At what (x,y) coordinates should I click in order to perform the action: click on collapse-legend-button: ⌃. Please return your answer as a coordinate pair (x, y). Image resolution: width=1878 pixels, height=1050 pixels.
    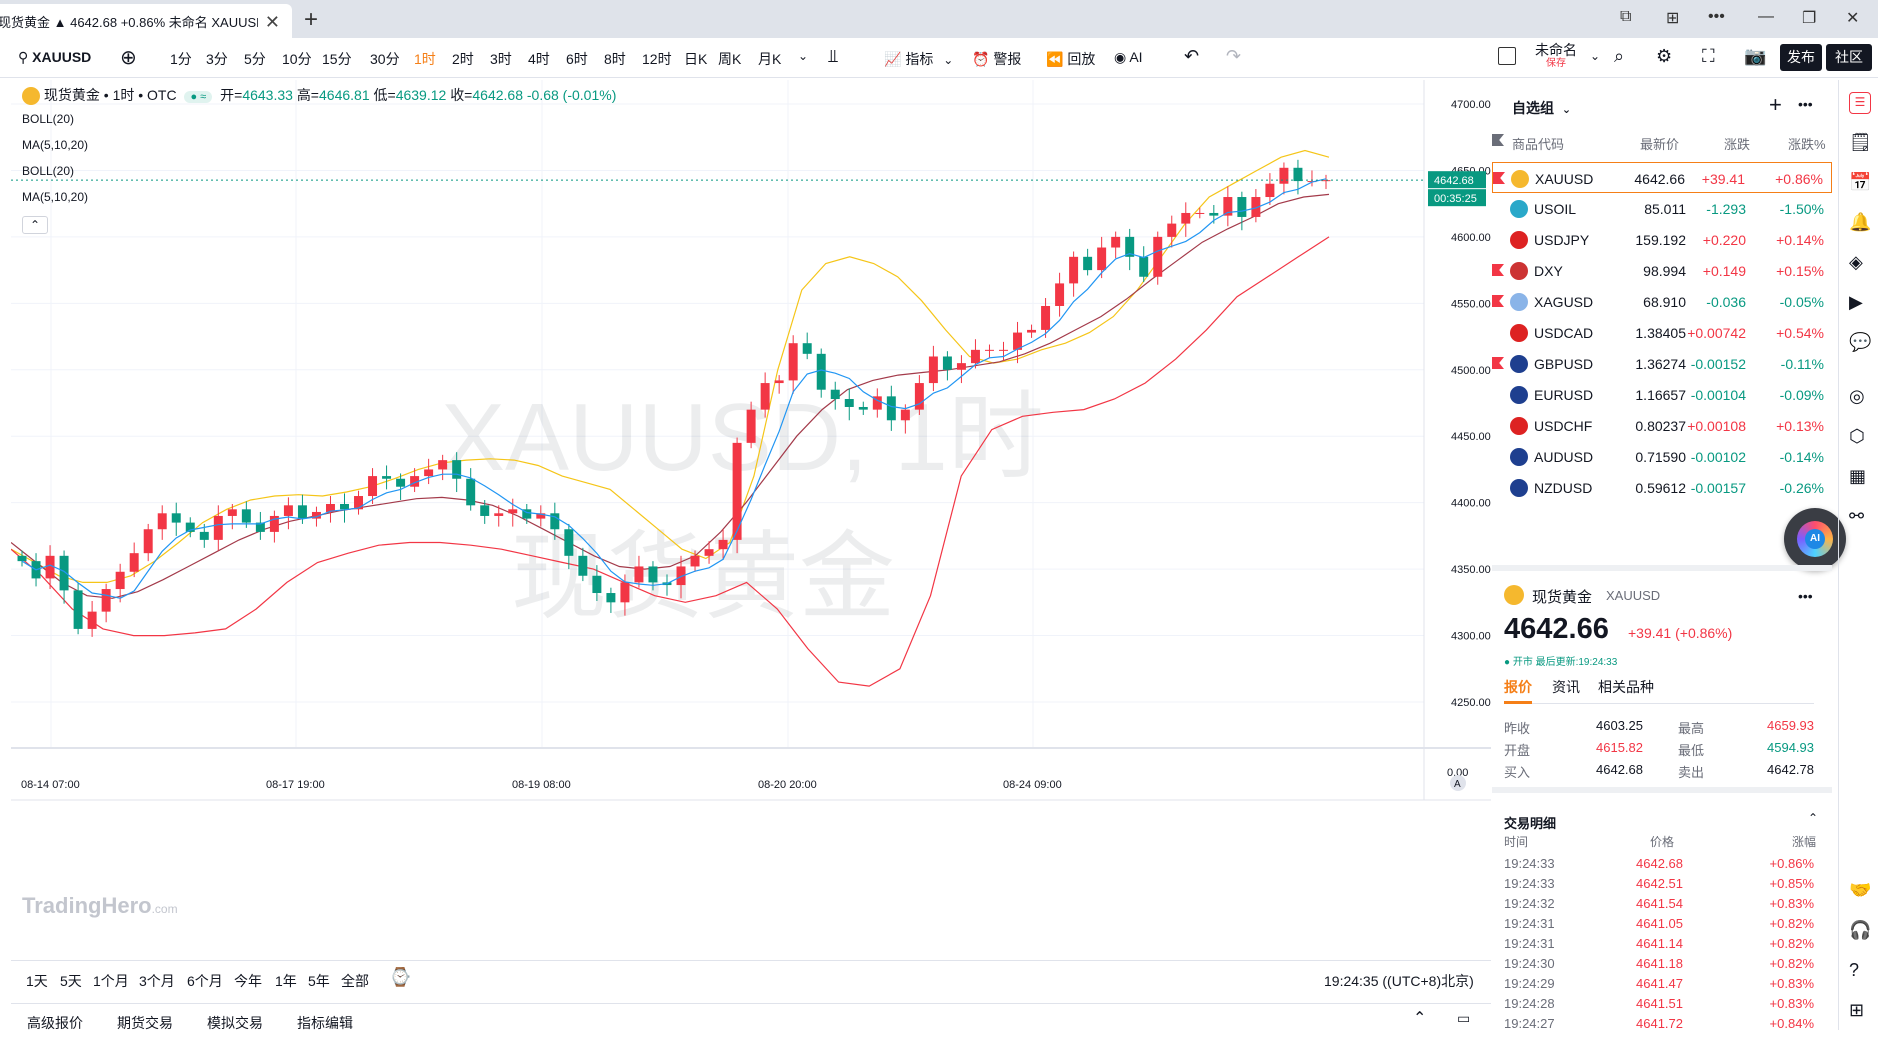
    Looking at the image, I should click on (35, 225).